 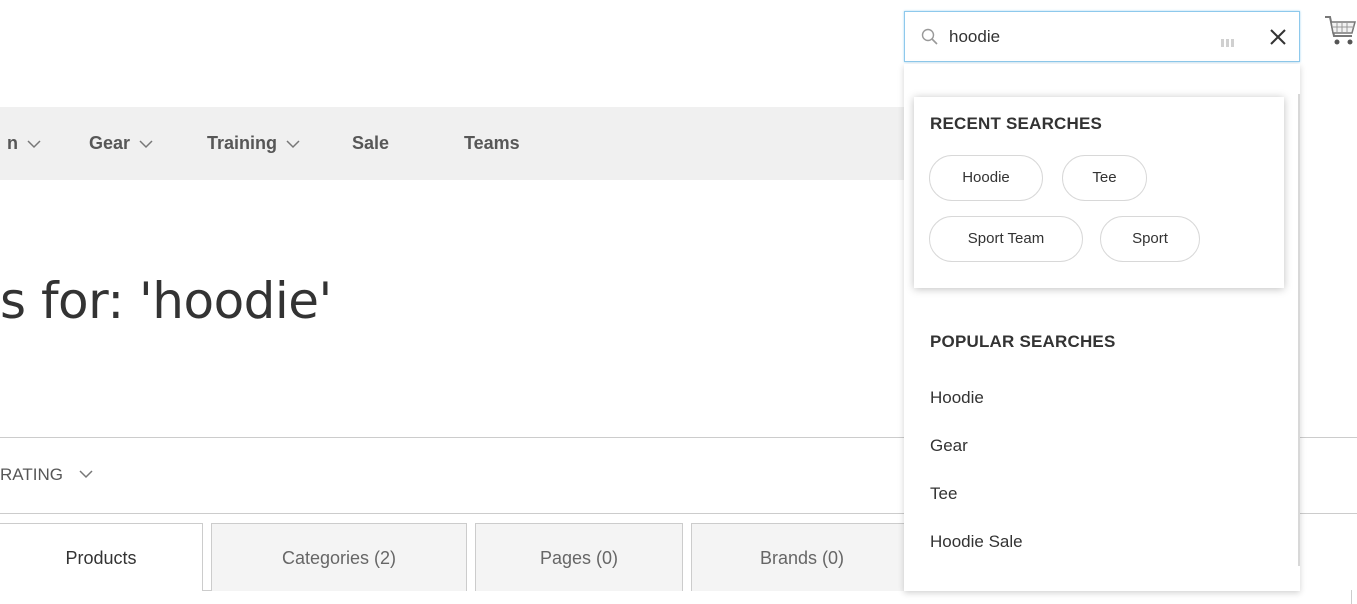 I want to click on chip-label: Tee, so click(x=1104, y=177).